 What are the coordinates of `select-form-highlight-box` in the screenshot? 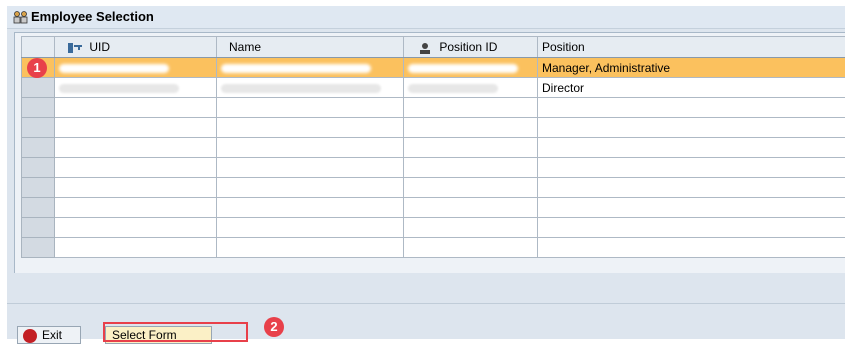 It's located at (175, 332).